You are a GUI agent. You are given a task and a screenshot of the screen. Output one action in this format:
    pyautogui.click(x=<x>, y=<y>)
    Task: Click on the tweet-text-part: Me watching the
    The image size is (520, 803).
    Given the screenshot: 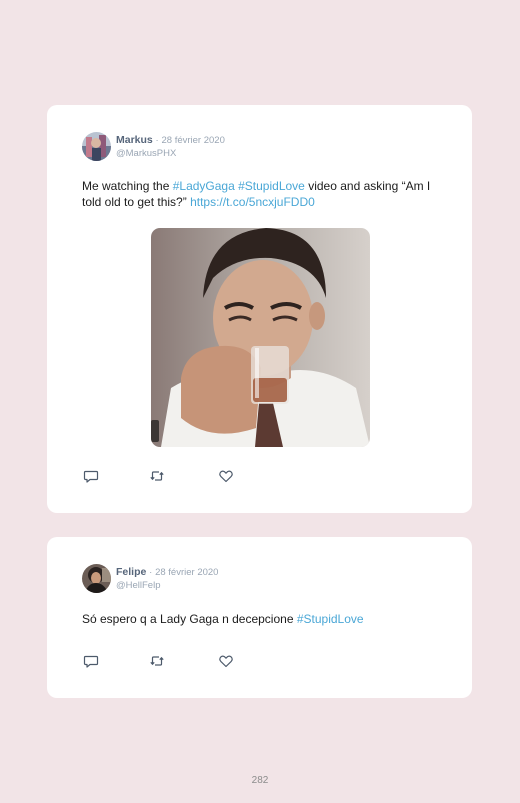 What is the action you would take?
    pyautogui.click(x=127, y=186)
    